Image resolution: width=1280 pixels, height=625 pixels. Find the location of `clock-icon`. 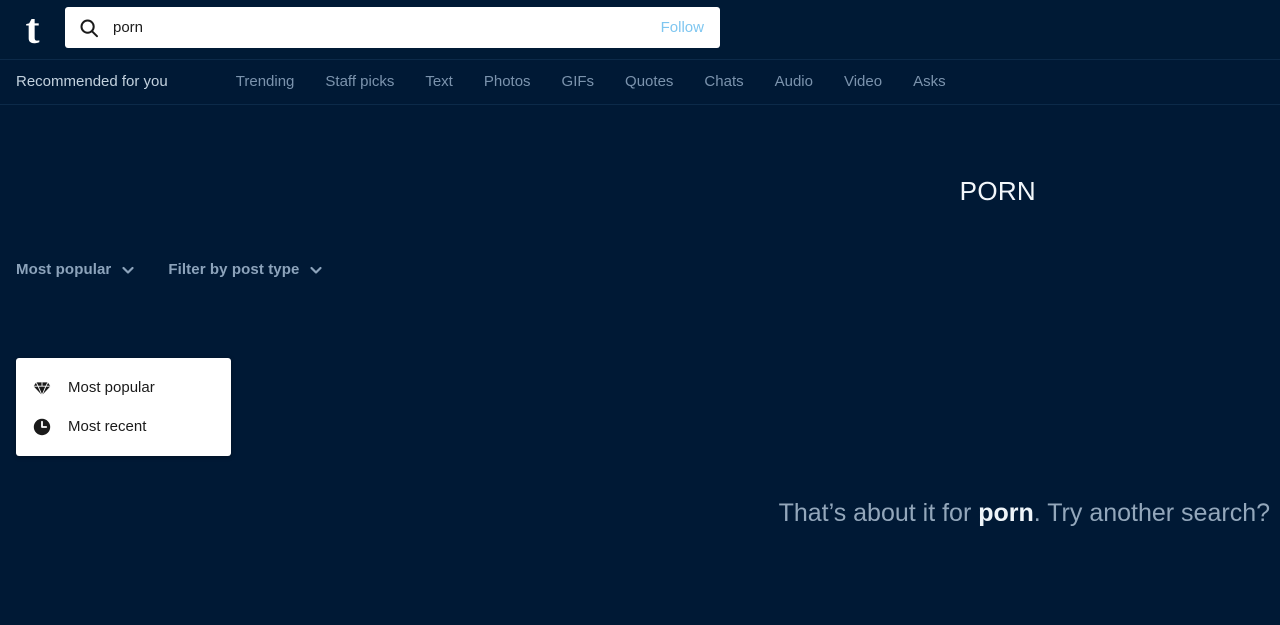

clock-icon is located at coordinates (42, 427).